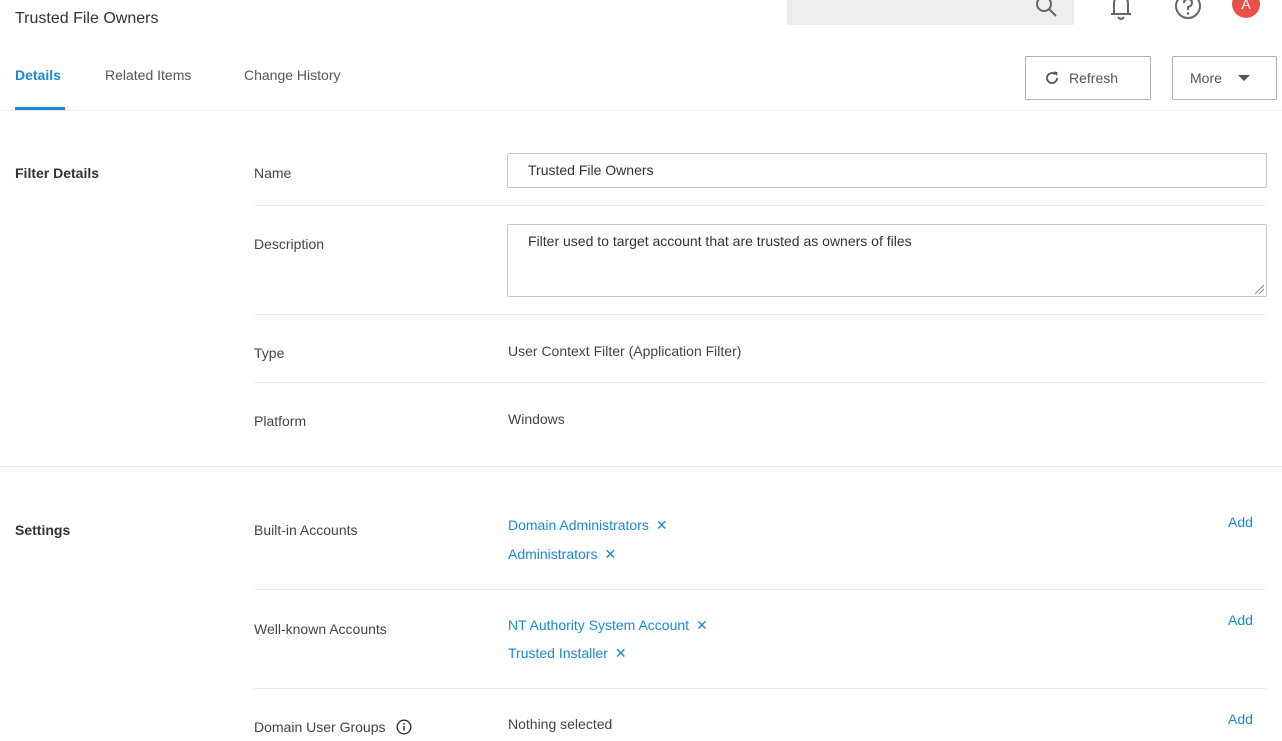 The height and width of the screenshot is (741, 1282). Describe the element at coordinates (87, 18) in the screenshot. I see `page-title: Trusted File Owners` at that location.